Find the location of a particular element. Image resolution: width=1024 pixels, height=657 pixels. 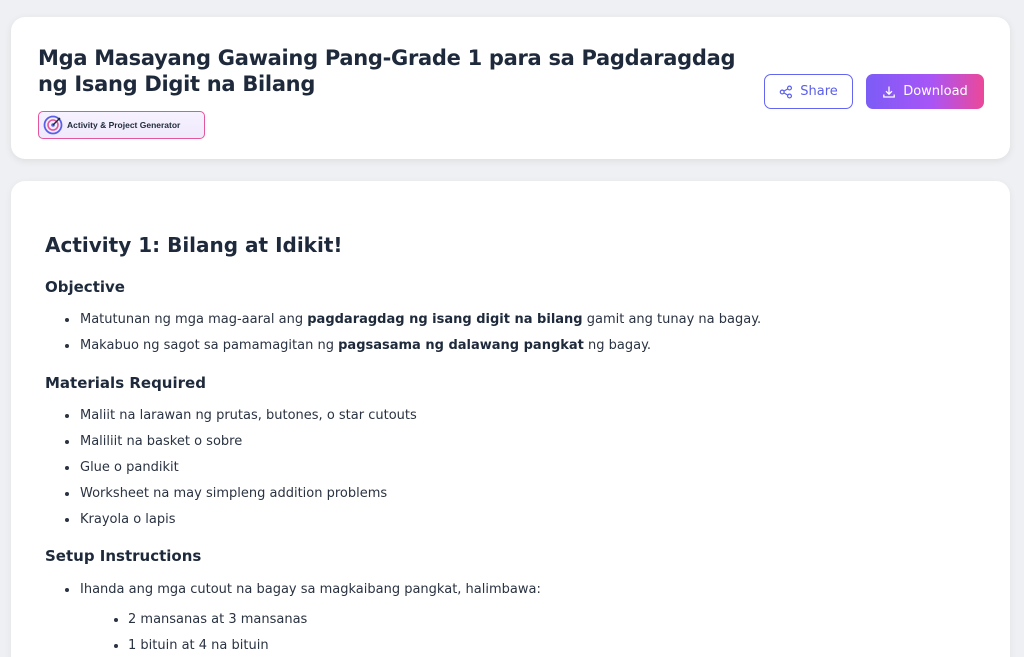

share-icon is located at coordinates (786, 92).